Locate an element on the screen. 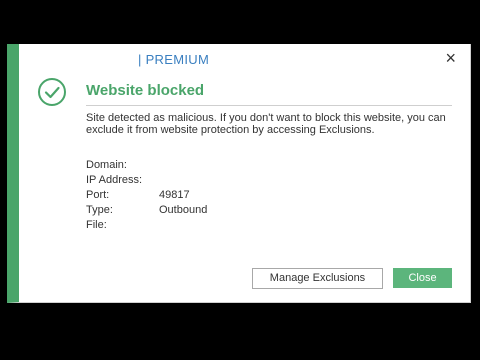  title-divider is located at coordinates (269, 105).